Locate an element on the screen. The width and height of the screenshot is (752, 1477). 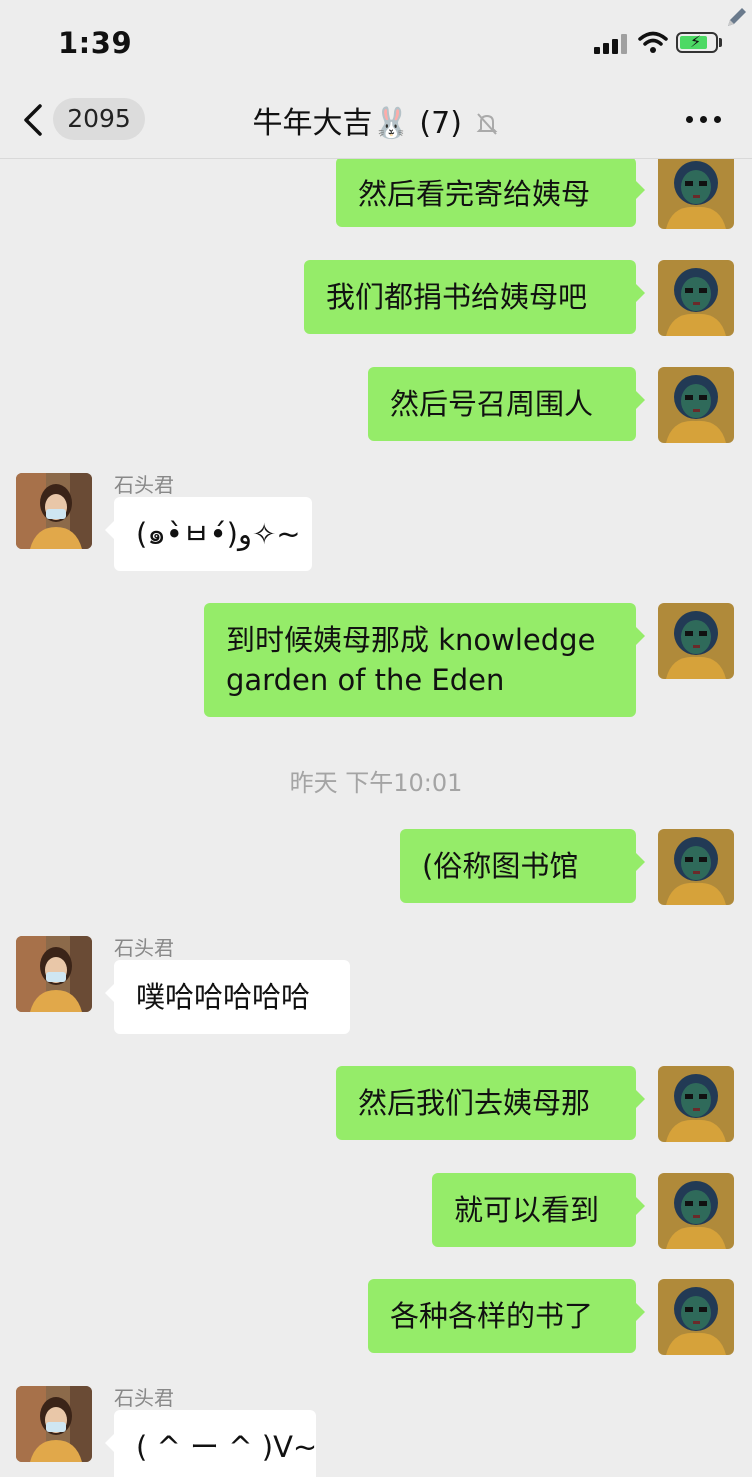
message-bubble: 然后我们去姨母那 is located at coordinates (490, 1103).